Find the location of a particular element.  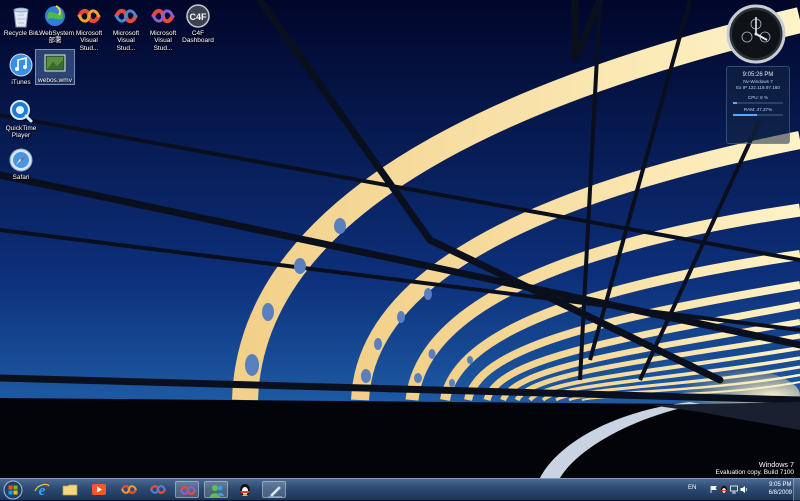

watermark-os: Windows 7 is located at coordinates (776, 464).